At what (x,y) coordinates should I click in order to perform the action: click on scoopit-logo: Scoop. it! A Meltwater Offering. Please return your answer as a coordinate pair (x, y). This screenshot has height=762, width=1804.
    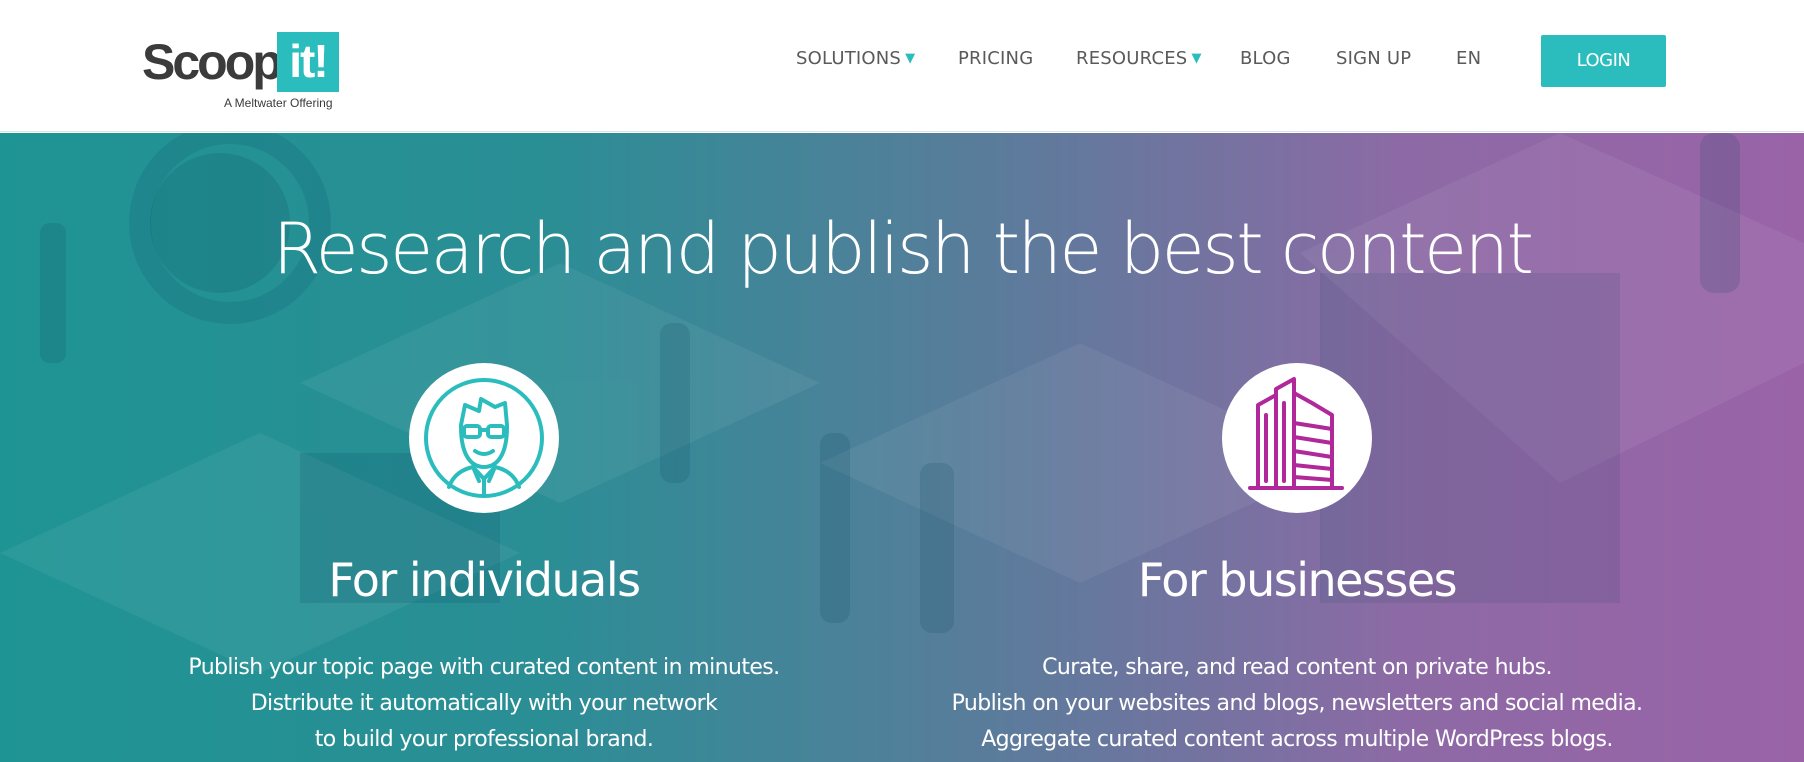
    Looking at the image, I should click on (242, 72).